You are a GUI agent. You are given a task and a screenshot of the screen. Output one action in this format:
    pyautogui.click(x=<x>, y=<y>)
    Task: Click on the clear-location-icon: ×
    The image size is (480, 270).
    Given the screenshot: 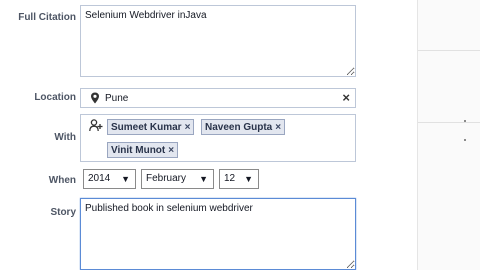 What is the action you would take?
    pyautogui.click(x=346, y=97)
    